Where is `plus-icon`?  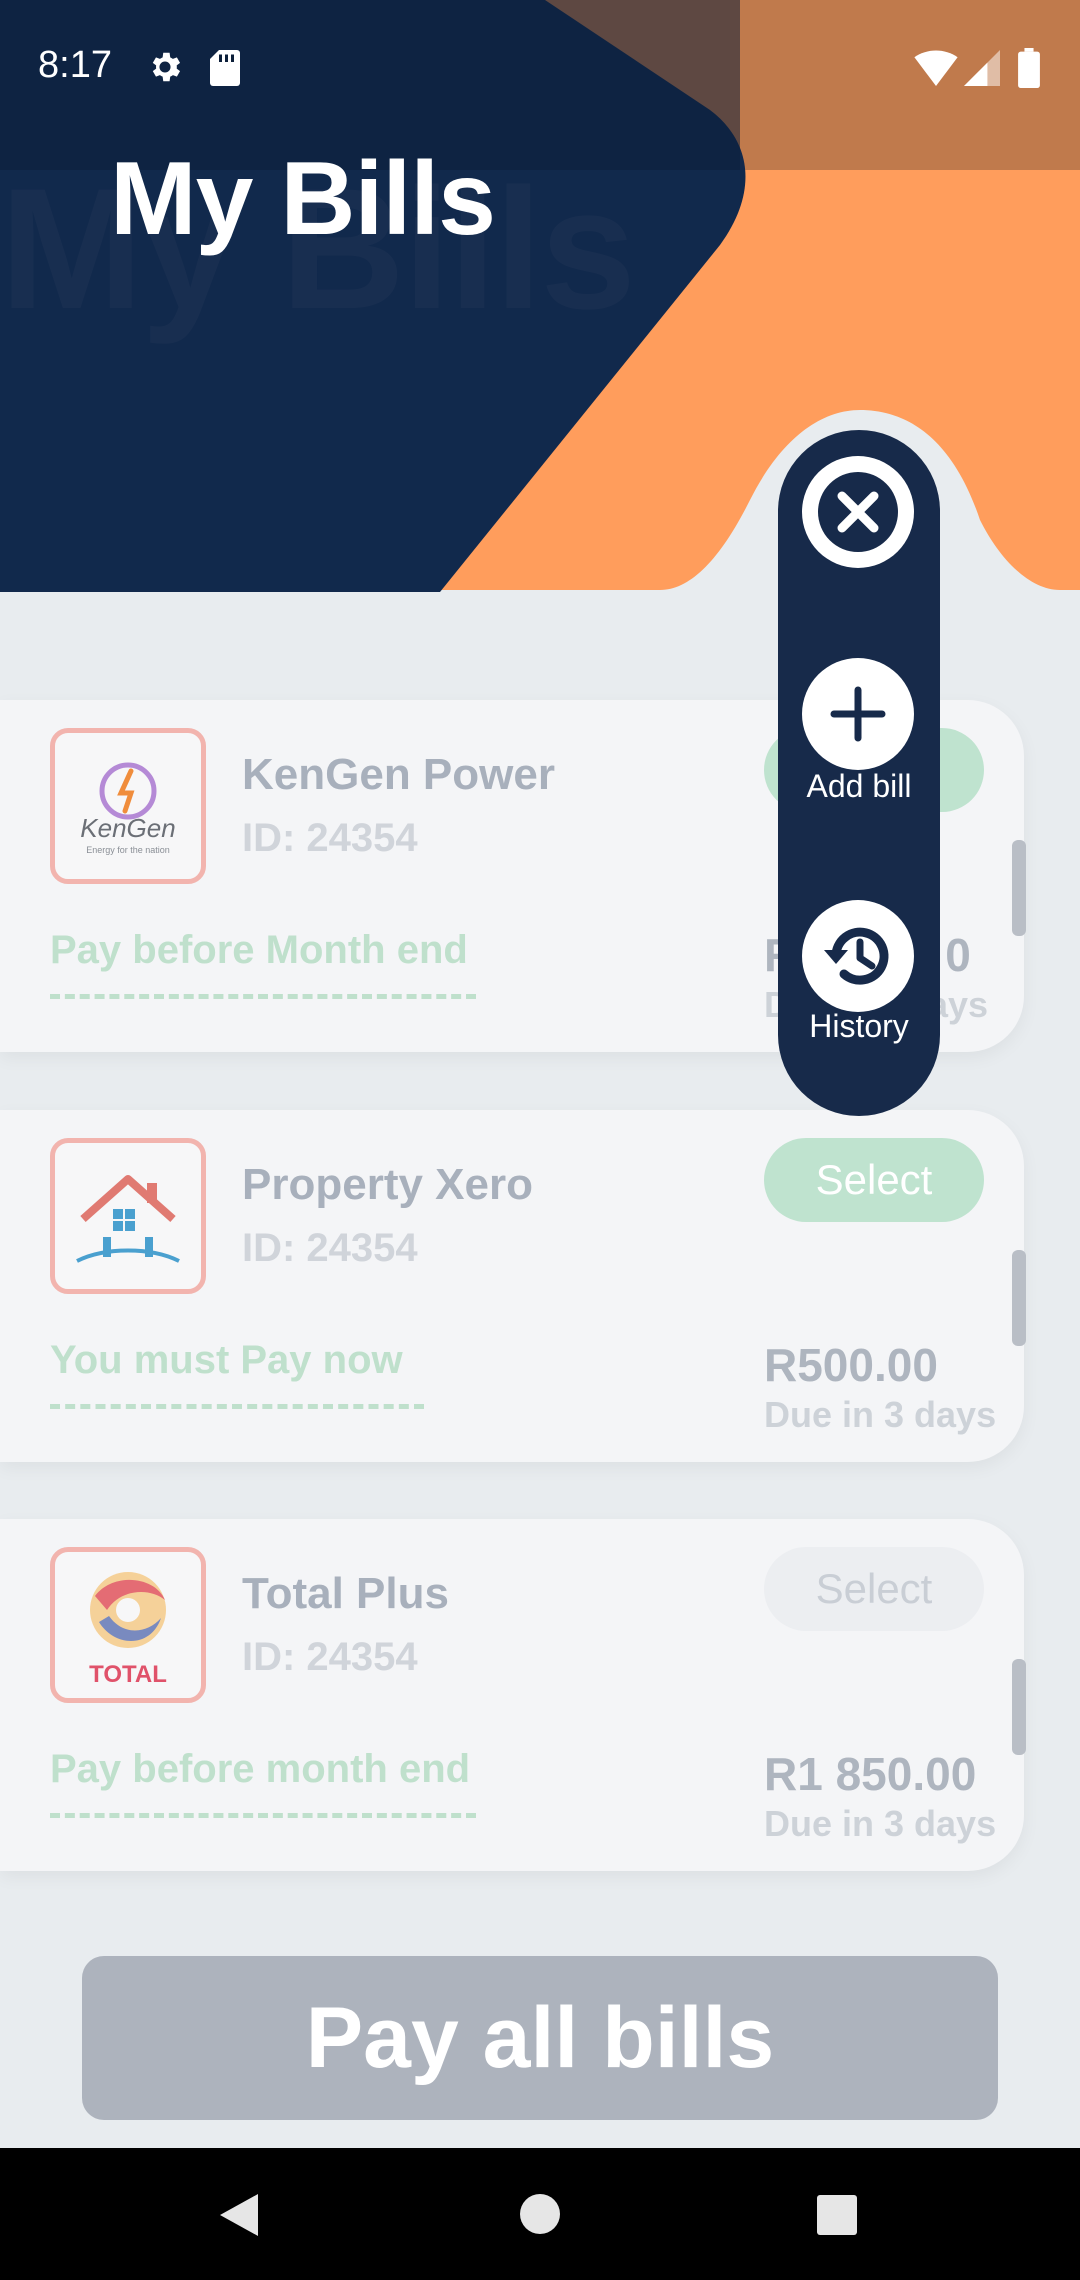
plus-icon is located at coordinates (858, 714).